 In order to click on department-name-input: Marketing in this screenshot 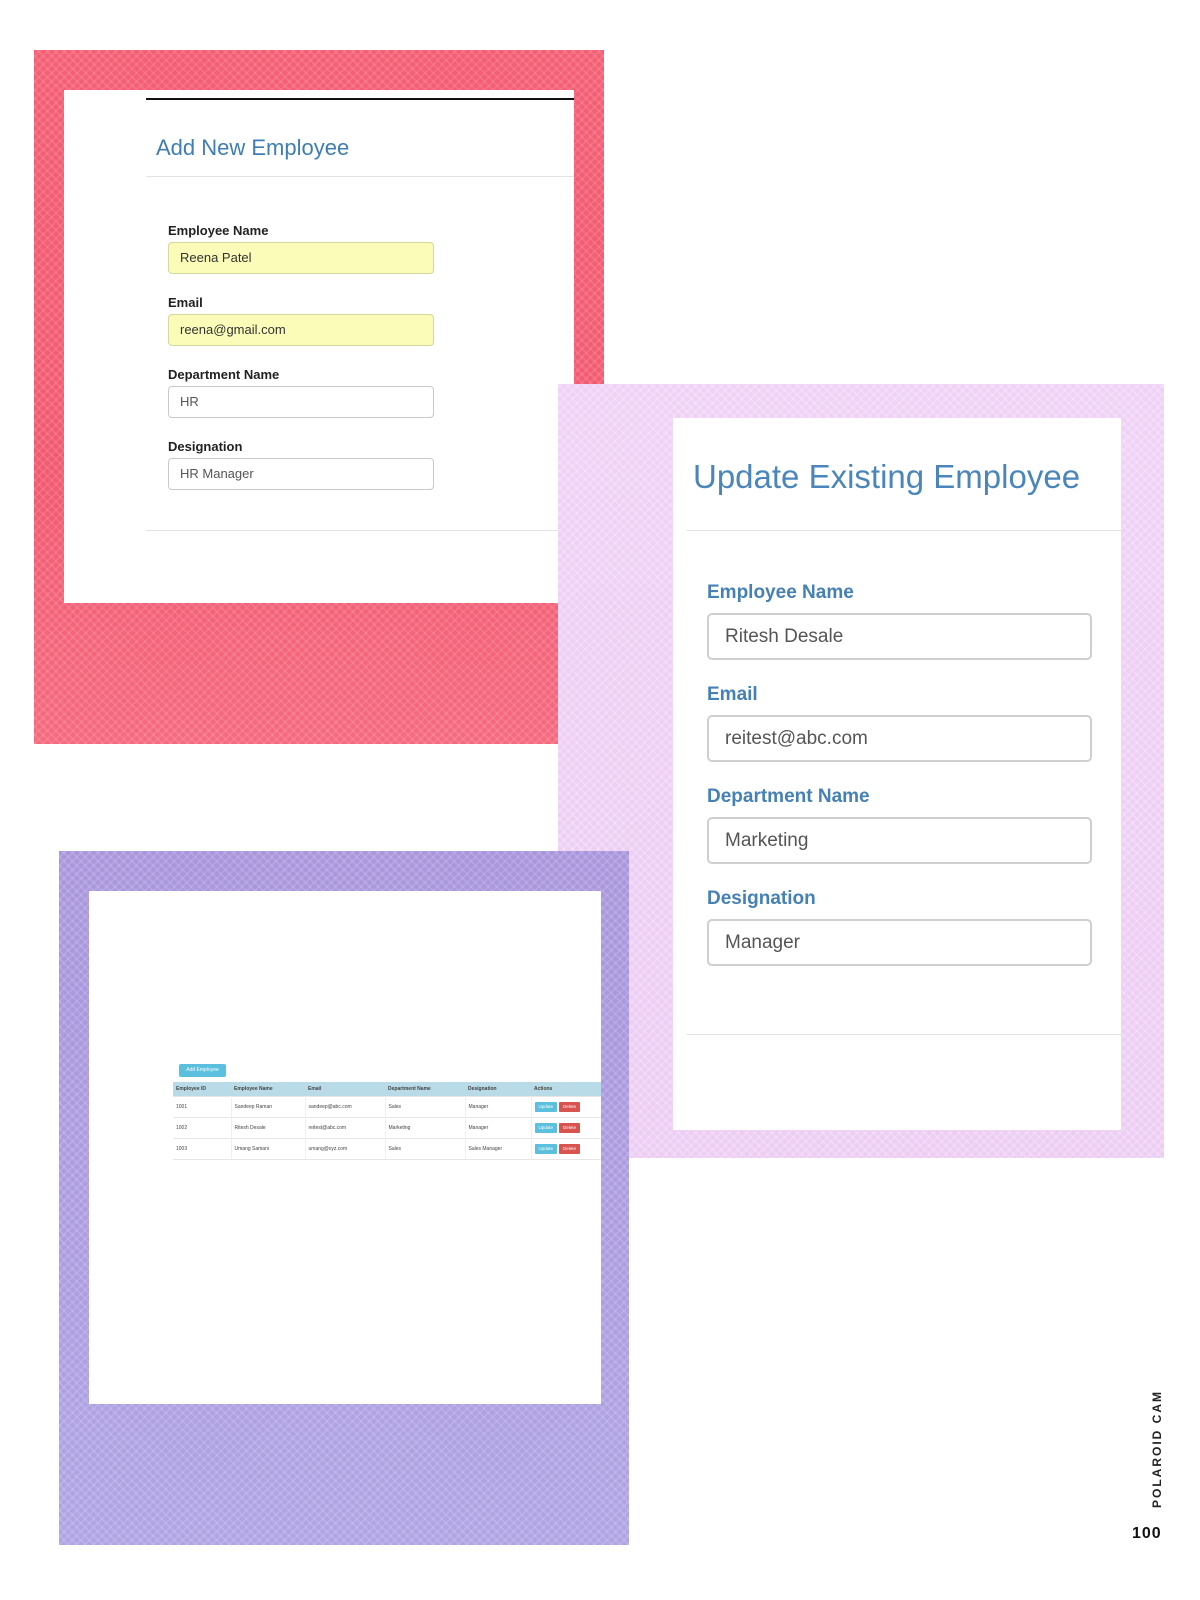, I will do `click(899, 840)`.